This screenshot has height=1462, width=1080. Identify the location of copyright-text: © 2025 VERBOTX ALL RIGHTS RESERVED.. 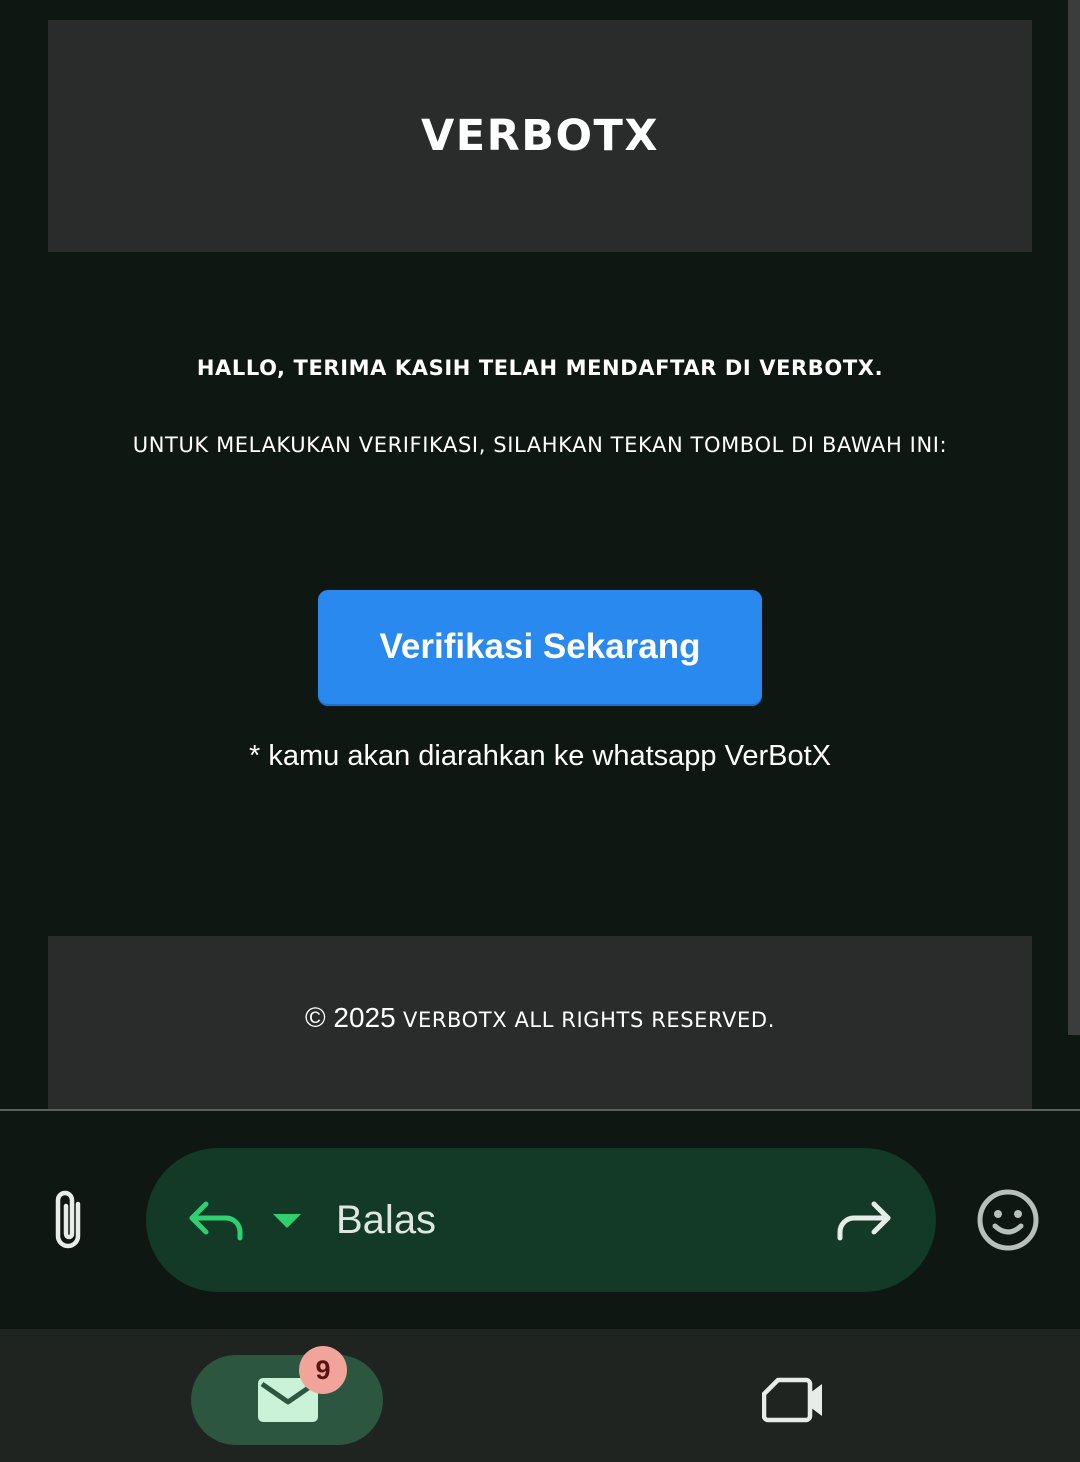
(540, 1018).